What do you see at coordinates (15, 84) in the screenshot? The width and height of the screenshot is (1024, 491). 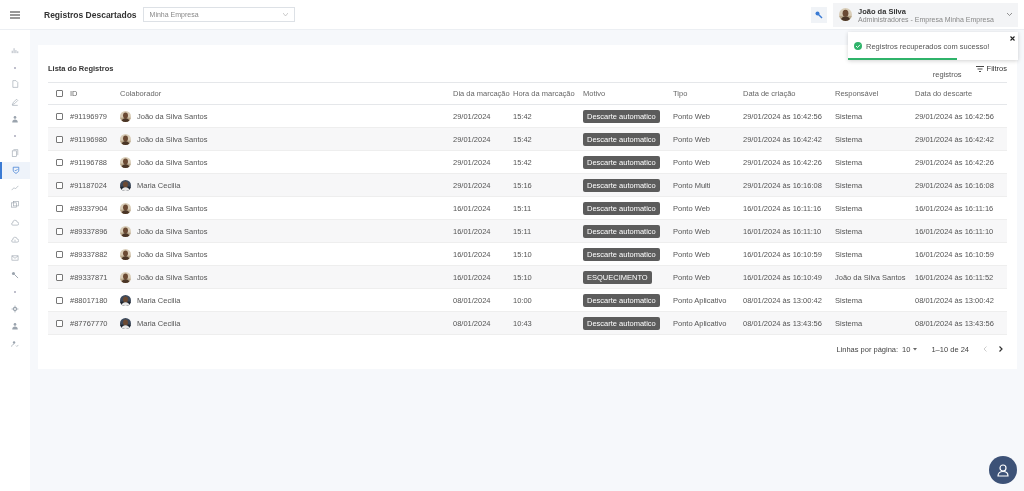 I see `document-icon` at bounding box center [15, 84].